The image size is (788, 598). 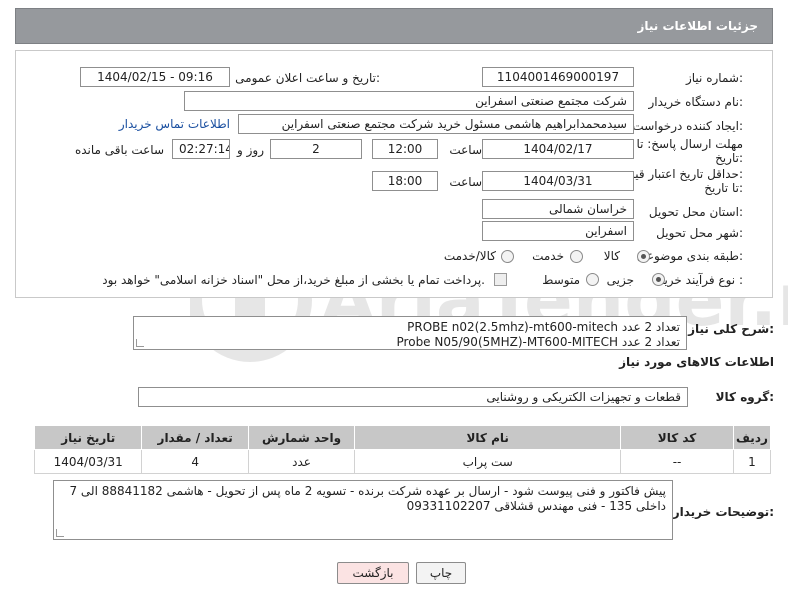 I want to click on price-validity-label-2: تا تاریخ:, so click(x=723, y=188).